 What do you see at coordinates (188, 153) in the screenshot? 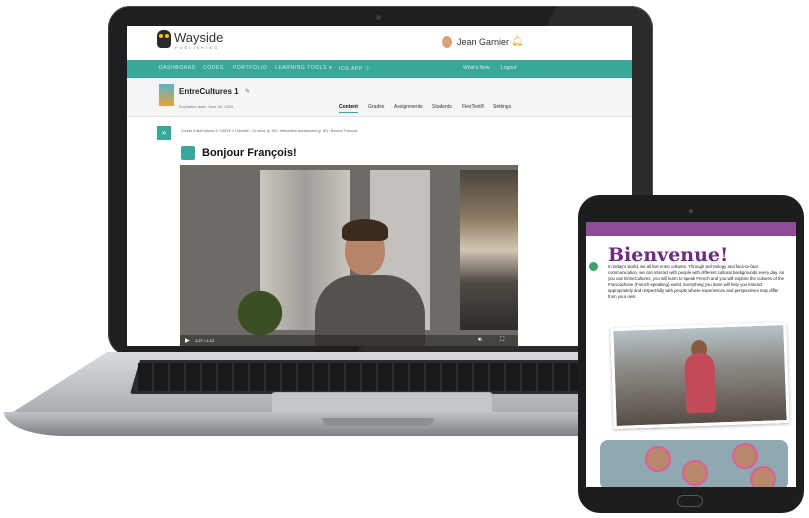
I see `video-icon` at bounding box center [188, 153].